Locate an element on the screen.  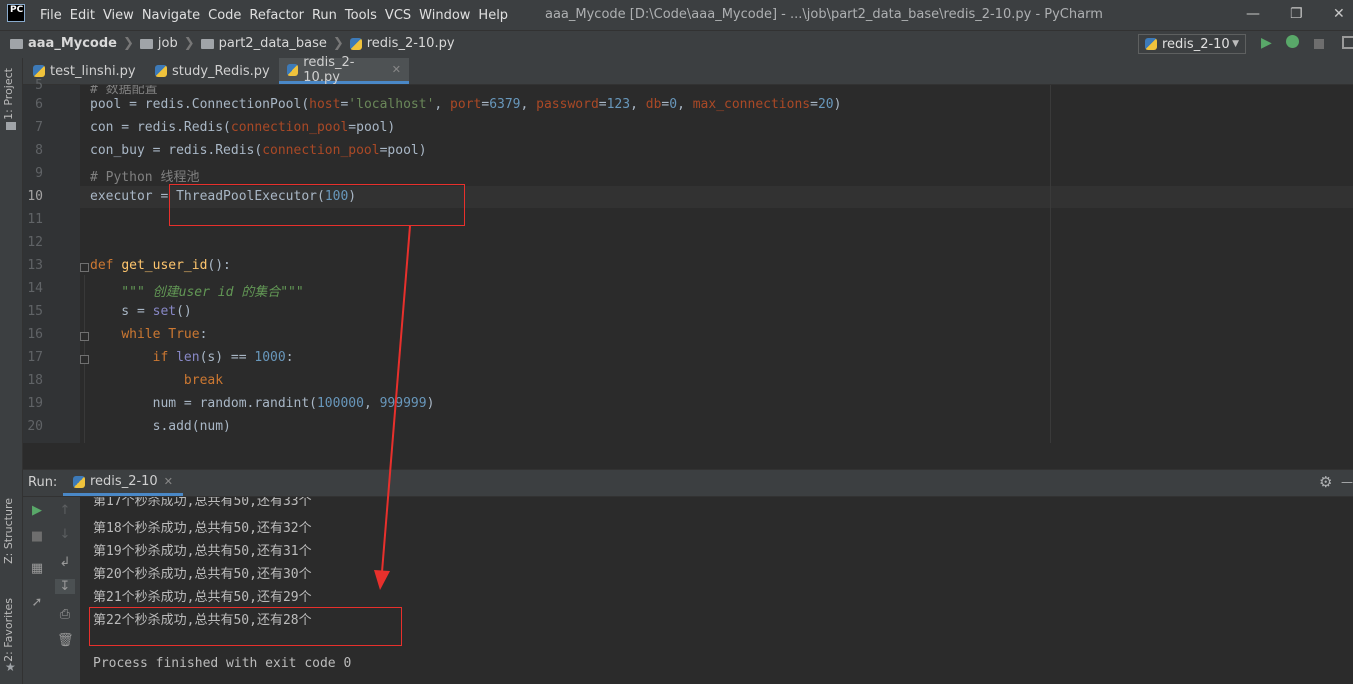
annotation-arrow is located at coordinates (392, 407).